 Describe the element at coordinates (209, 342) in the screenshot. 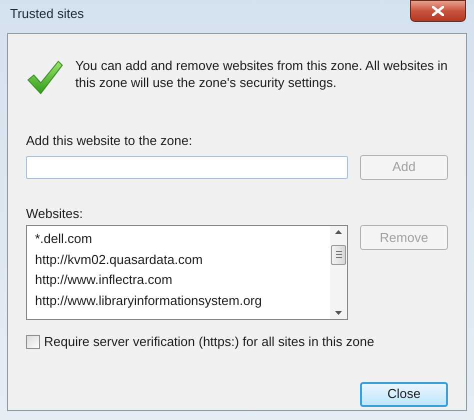

I see `checkbox-label: Require server verification (https:) for all sites in this zone` at that location.